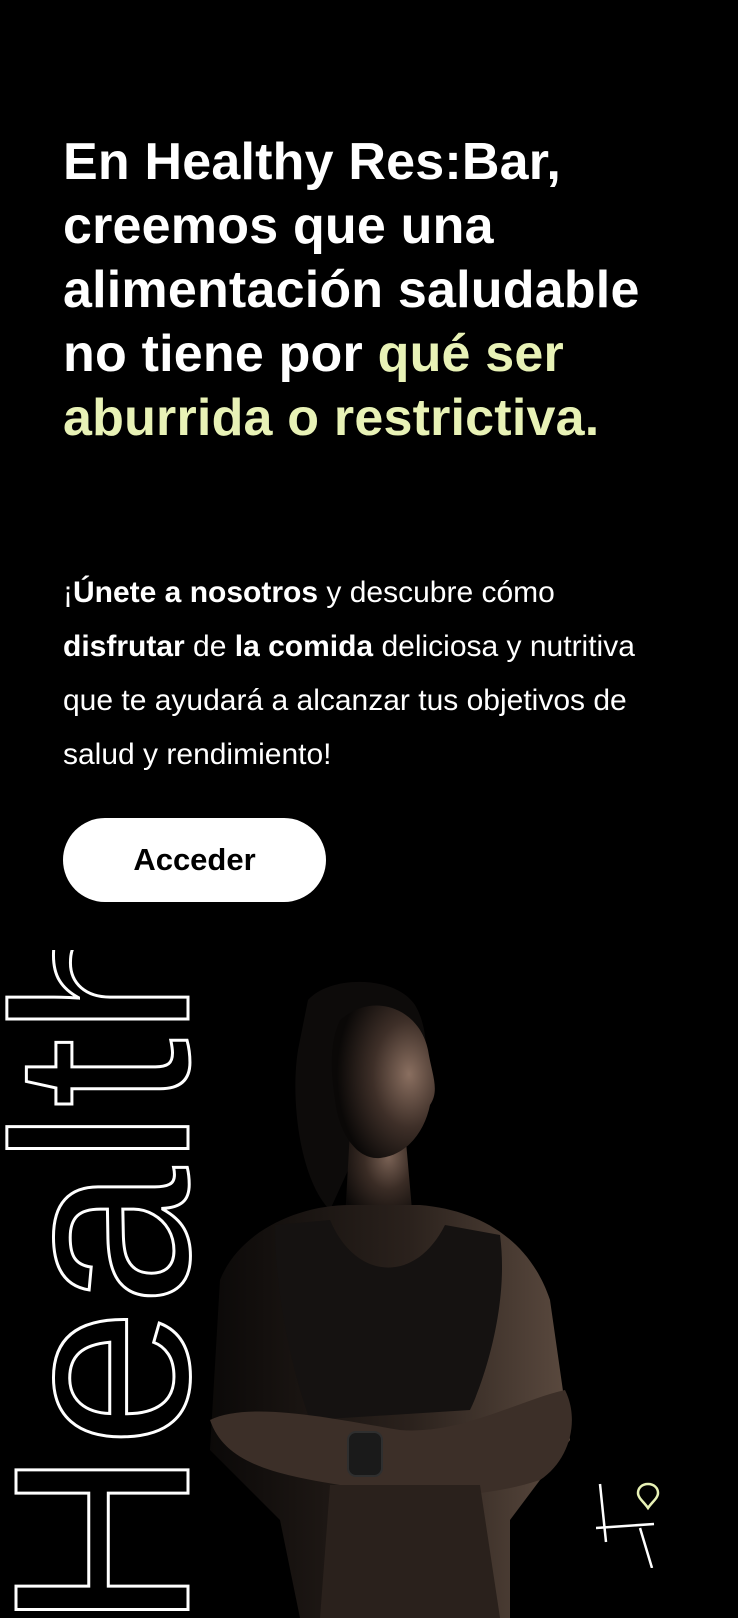 This screenshot has height=1618, width=738. I want to click on intro-bold-2: disfrutar, so click(124, 646).